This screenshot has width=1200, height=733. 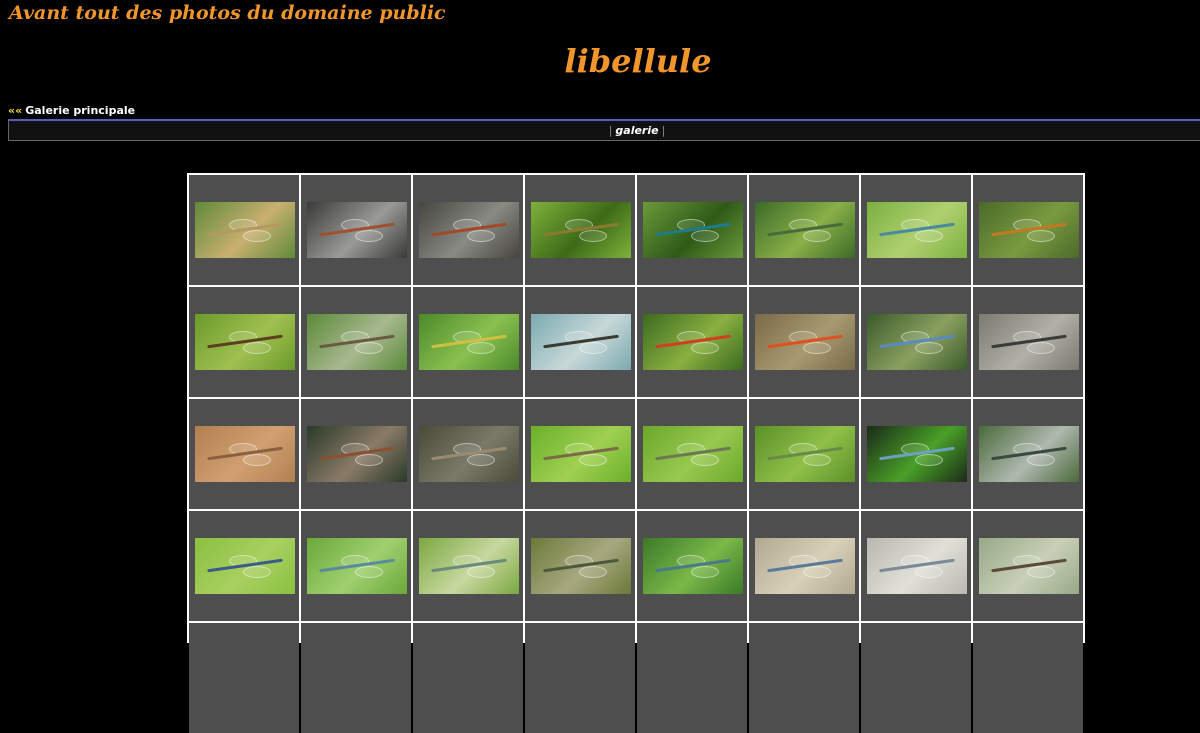 I want to click on breadcrumb-current: galerie, so click(x=637, y=130).